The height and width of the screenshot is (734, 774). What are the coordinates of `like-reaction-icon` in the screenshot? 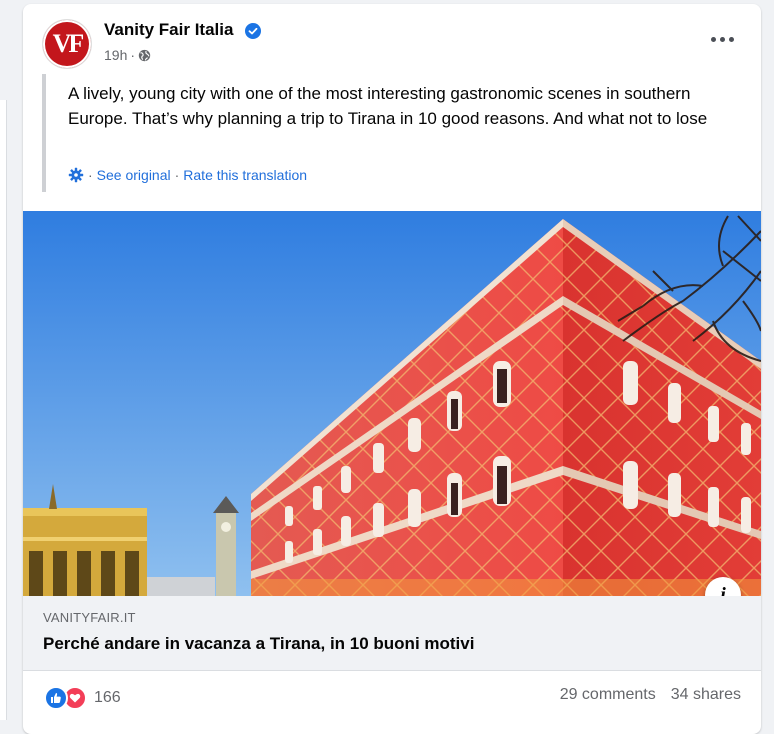 It's located at (56, 698).